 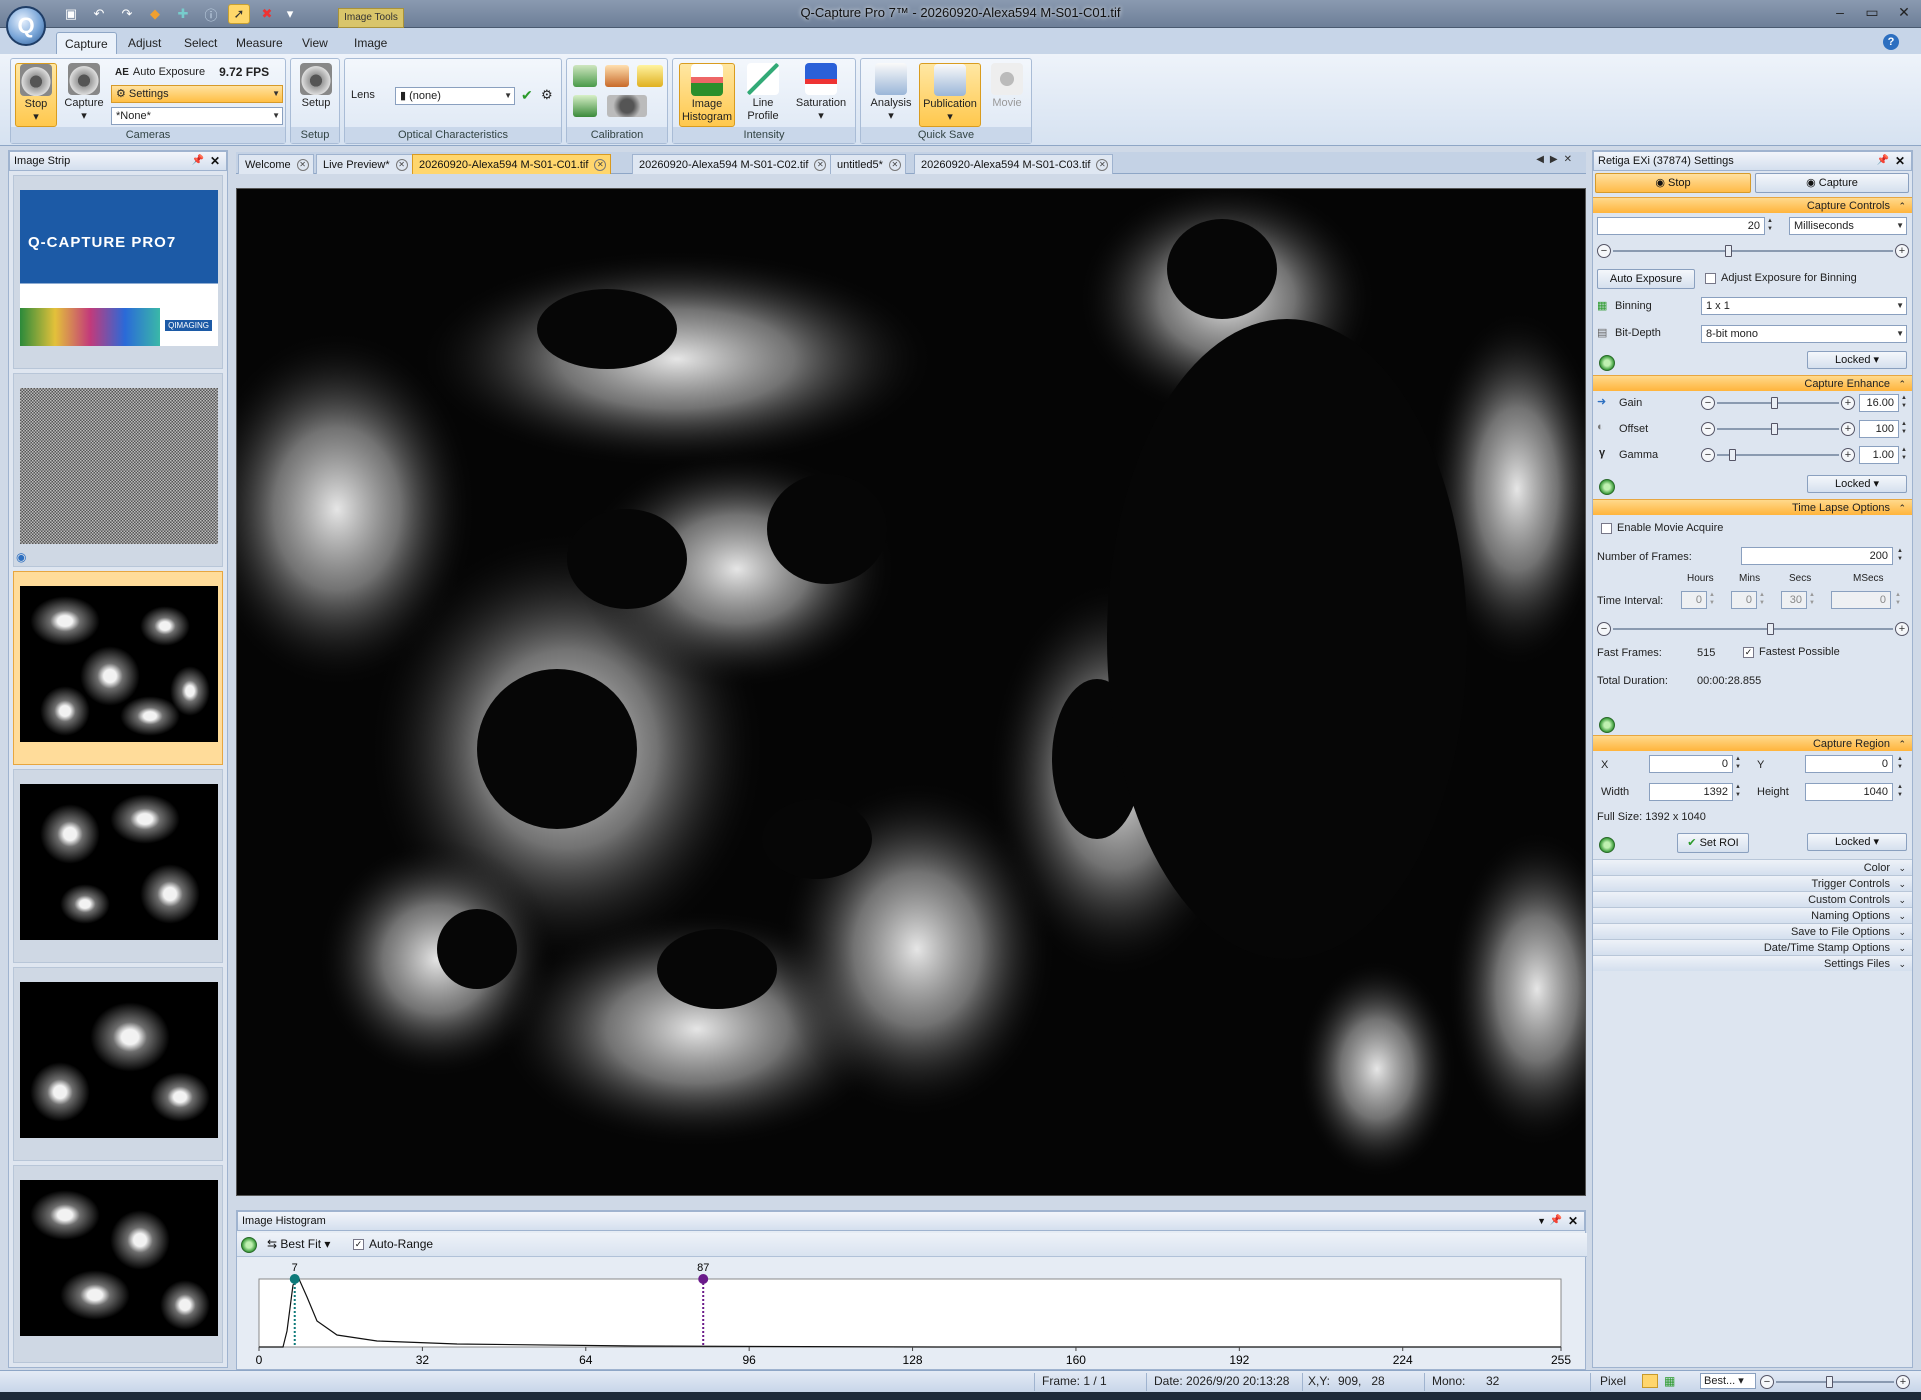 I want to click on settings-dropdown: ⚙ Settings ▼, so click(x=197, y=94).